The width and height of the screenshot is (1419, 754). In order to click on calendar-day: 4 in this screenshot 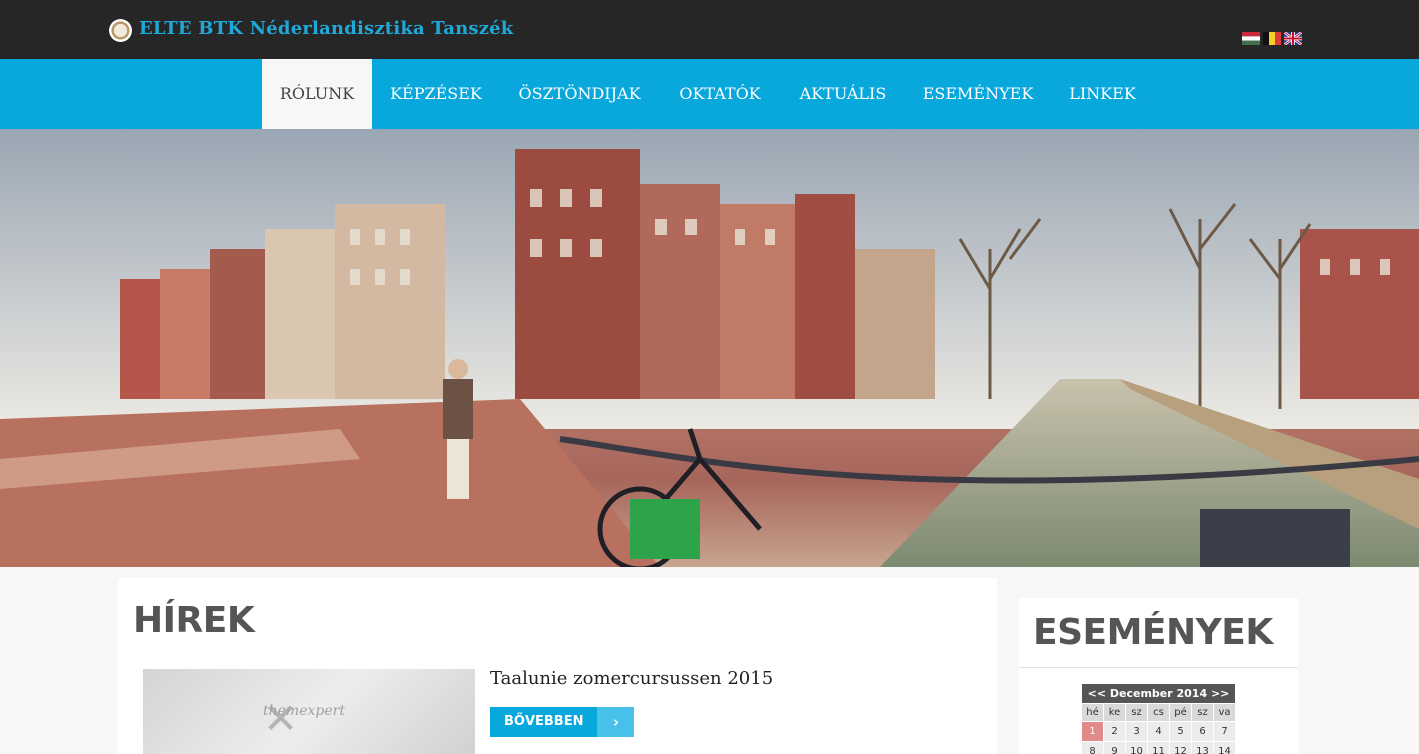, I will do `click(1158, 731)`.